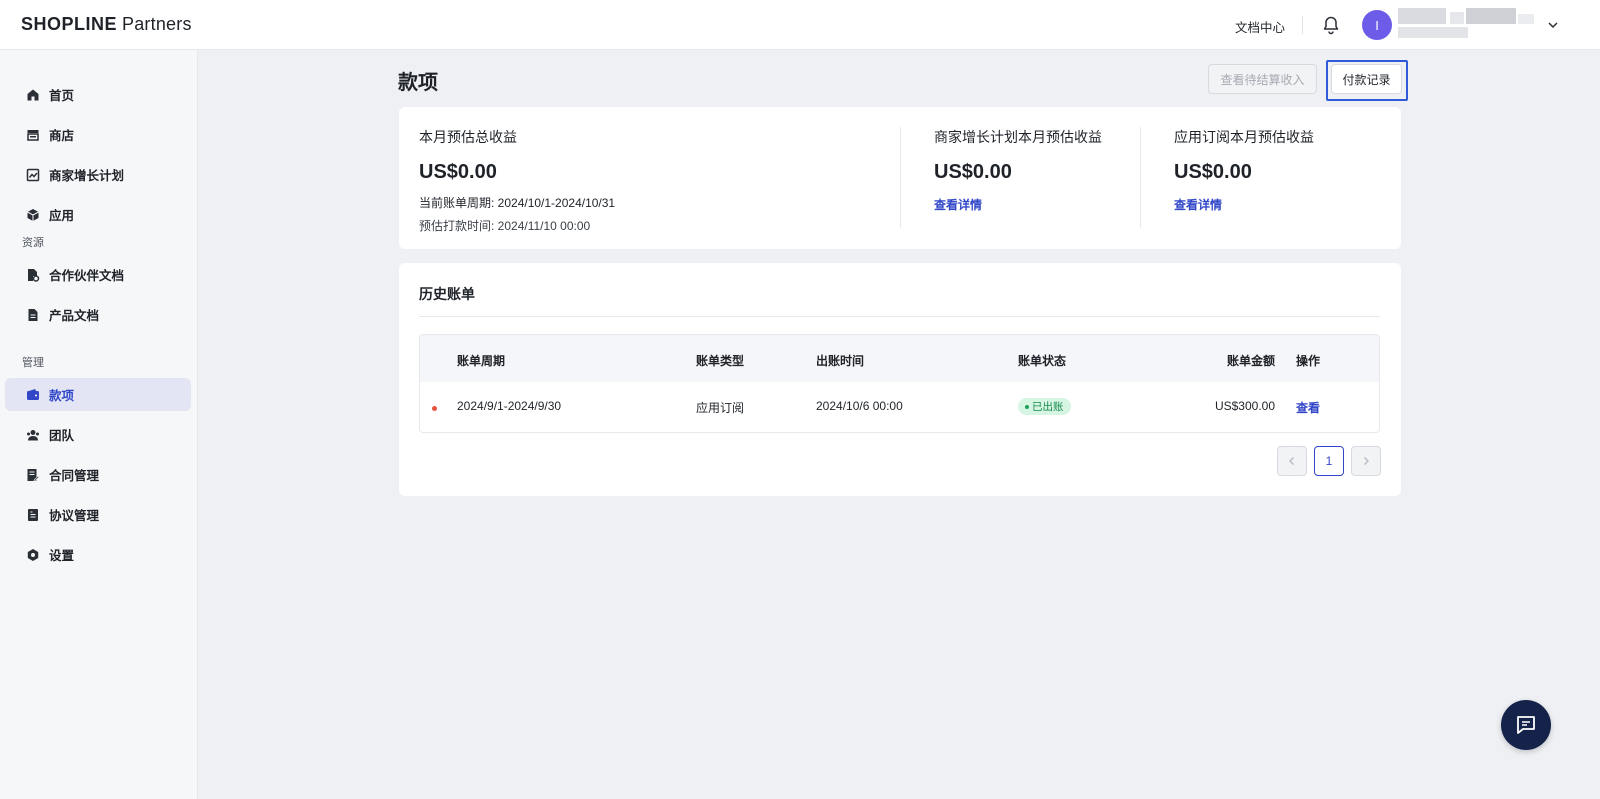 The image size is (1600, 799). Describe the element at coordinates (1244, 137) in the screenshot. I see `subscription-label: 应用订阅本月预估收益` at that location.